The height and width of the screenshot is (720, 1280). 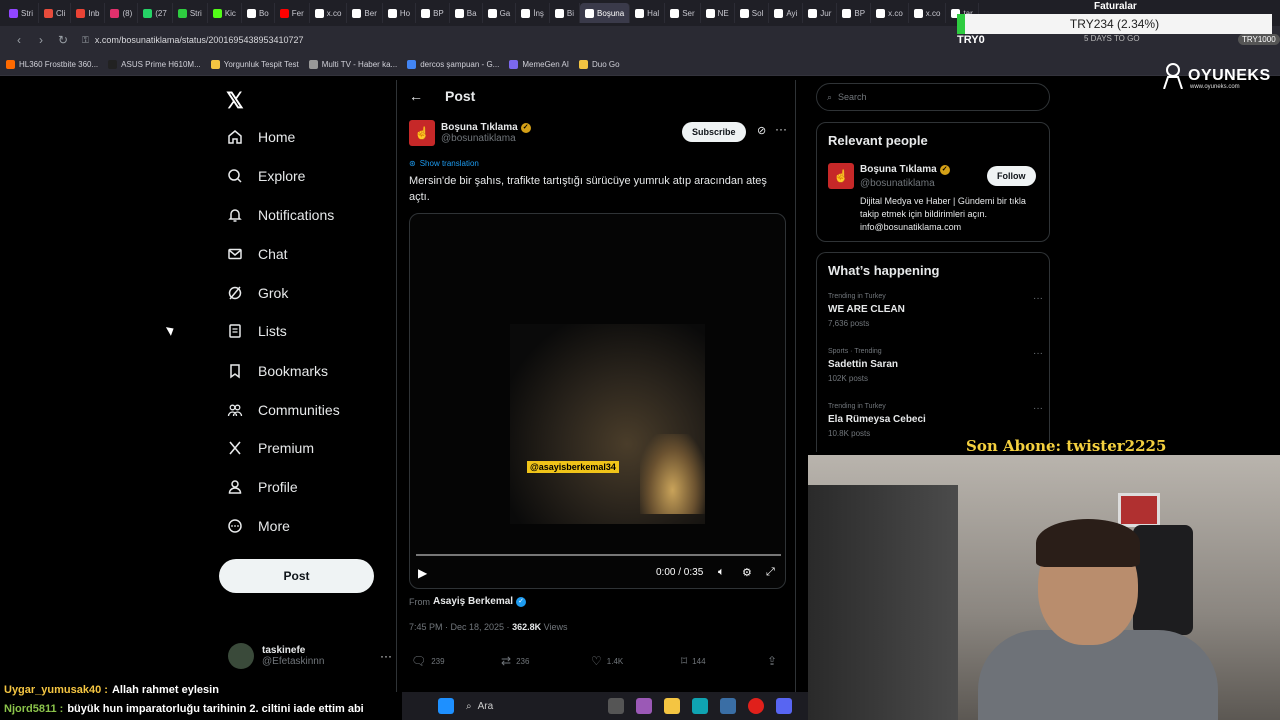 I want to click on site-info-icon: ⚿, so click(x=85, y=40).